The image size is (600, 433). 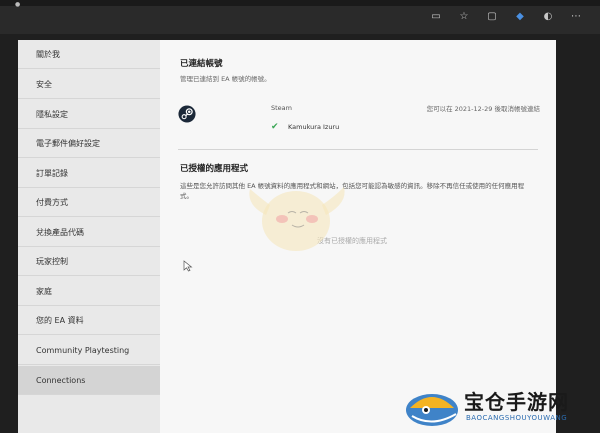 What do you see at coordinates (300, 17) in the screenshot?
I see `browser-toolbar: ● ▭ ☆ ▢ ◆ ◐ ⋯` at bounding box center [300, 17].